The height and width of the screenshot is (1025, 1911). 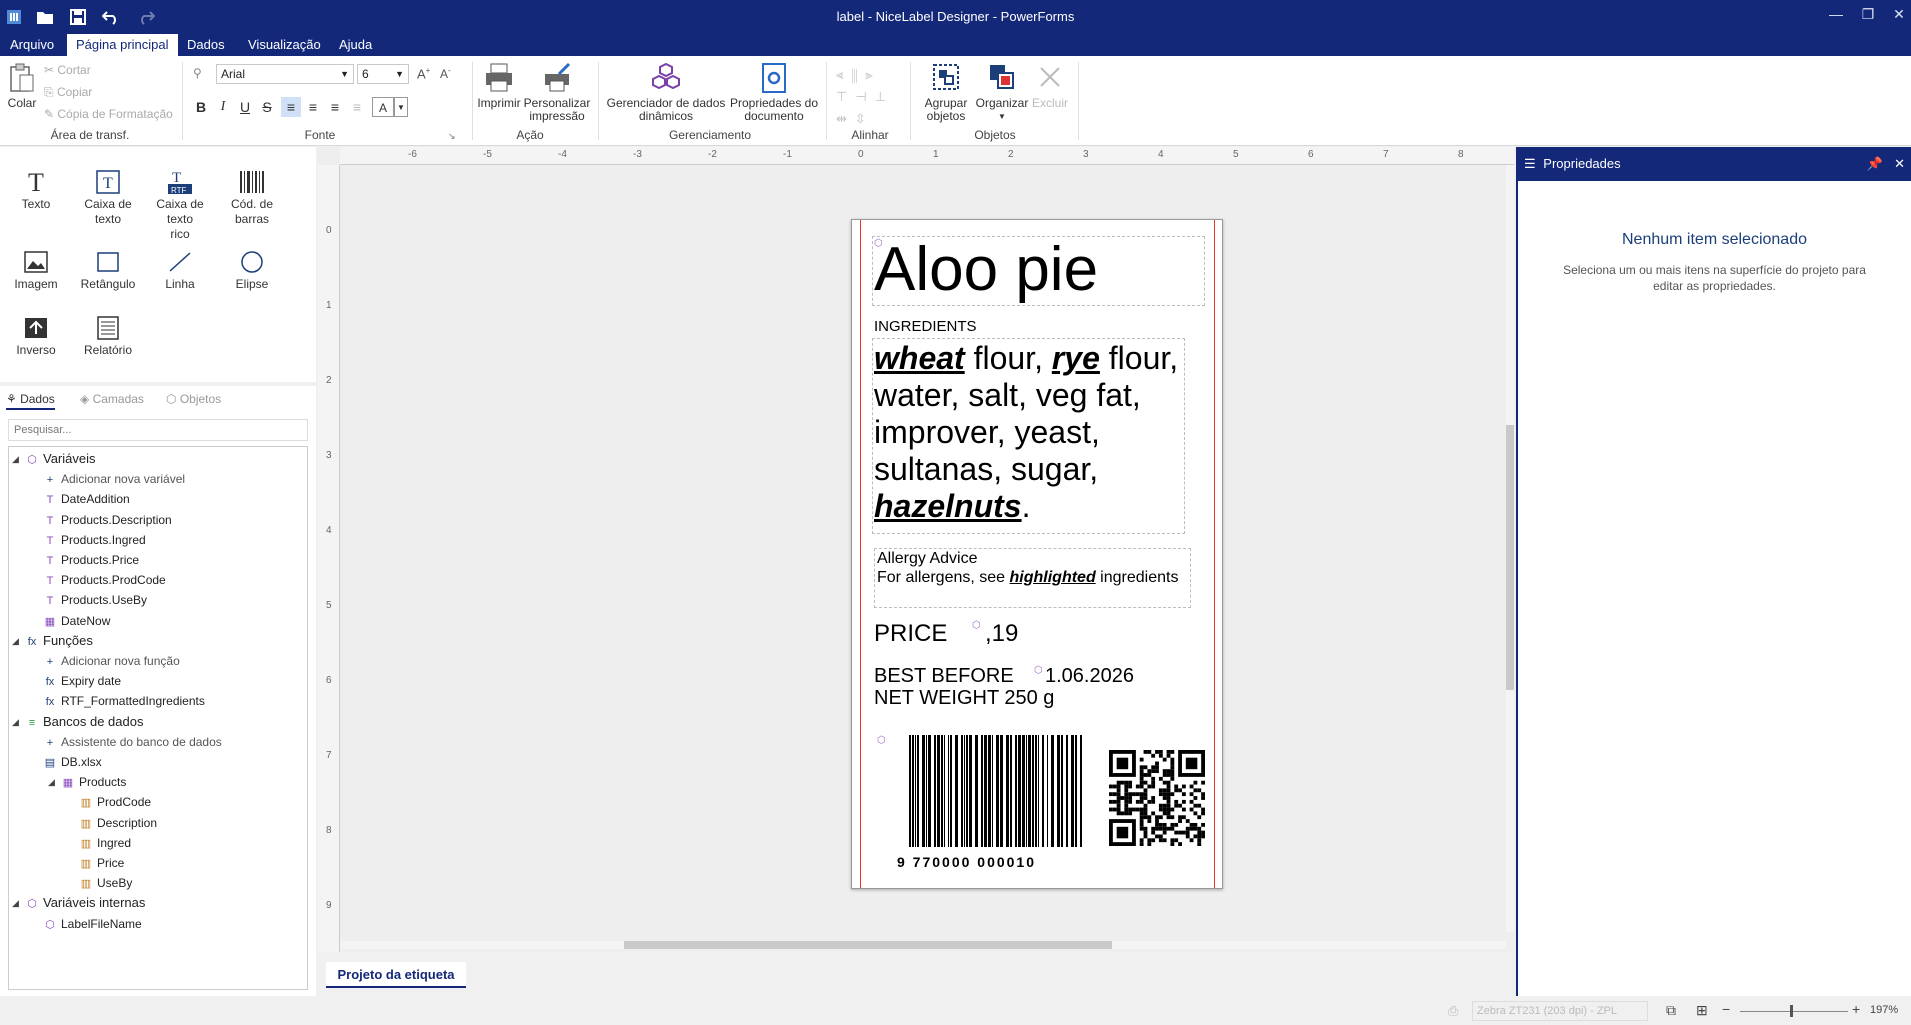 What do you see at coordinates (925, 326) in the screenshot?
I see `ingredients-header: INGREDIENTS` at bounding box center [925, 326].